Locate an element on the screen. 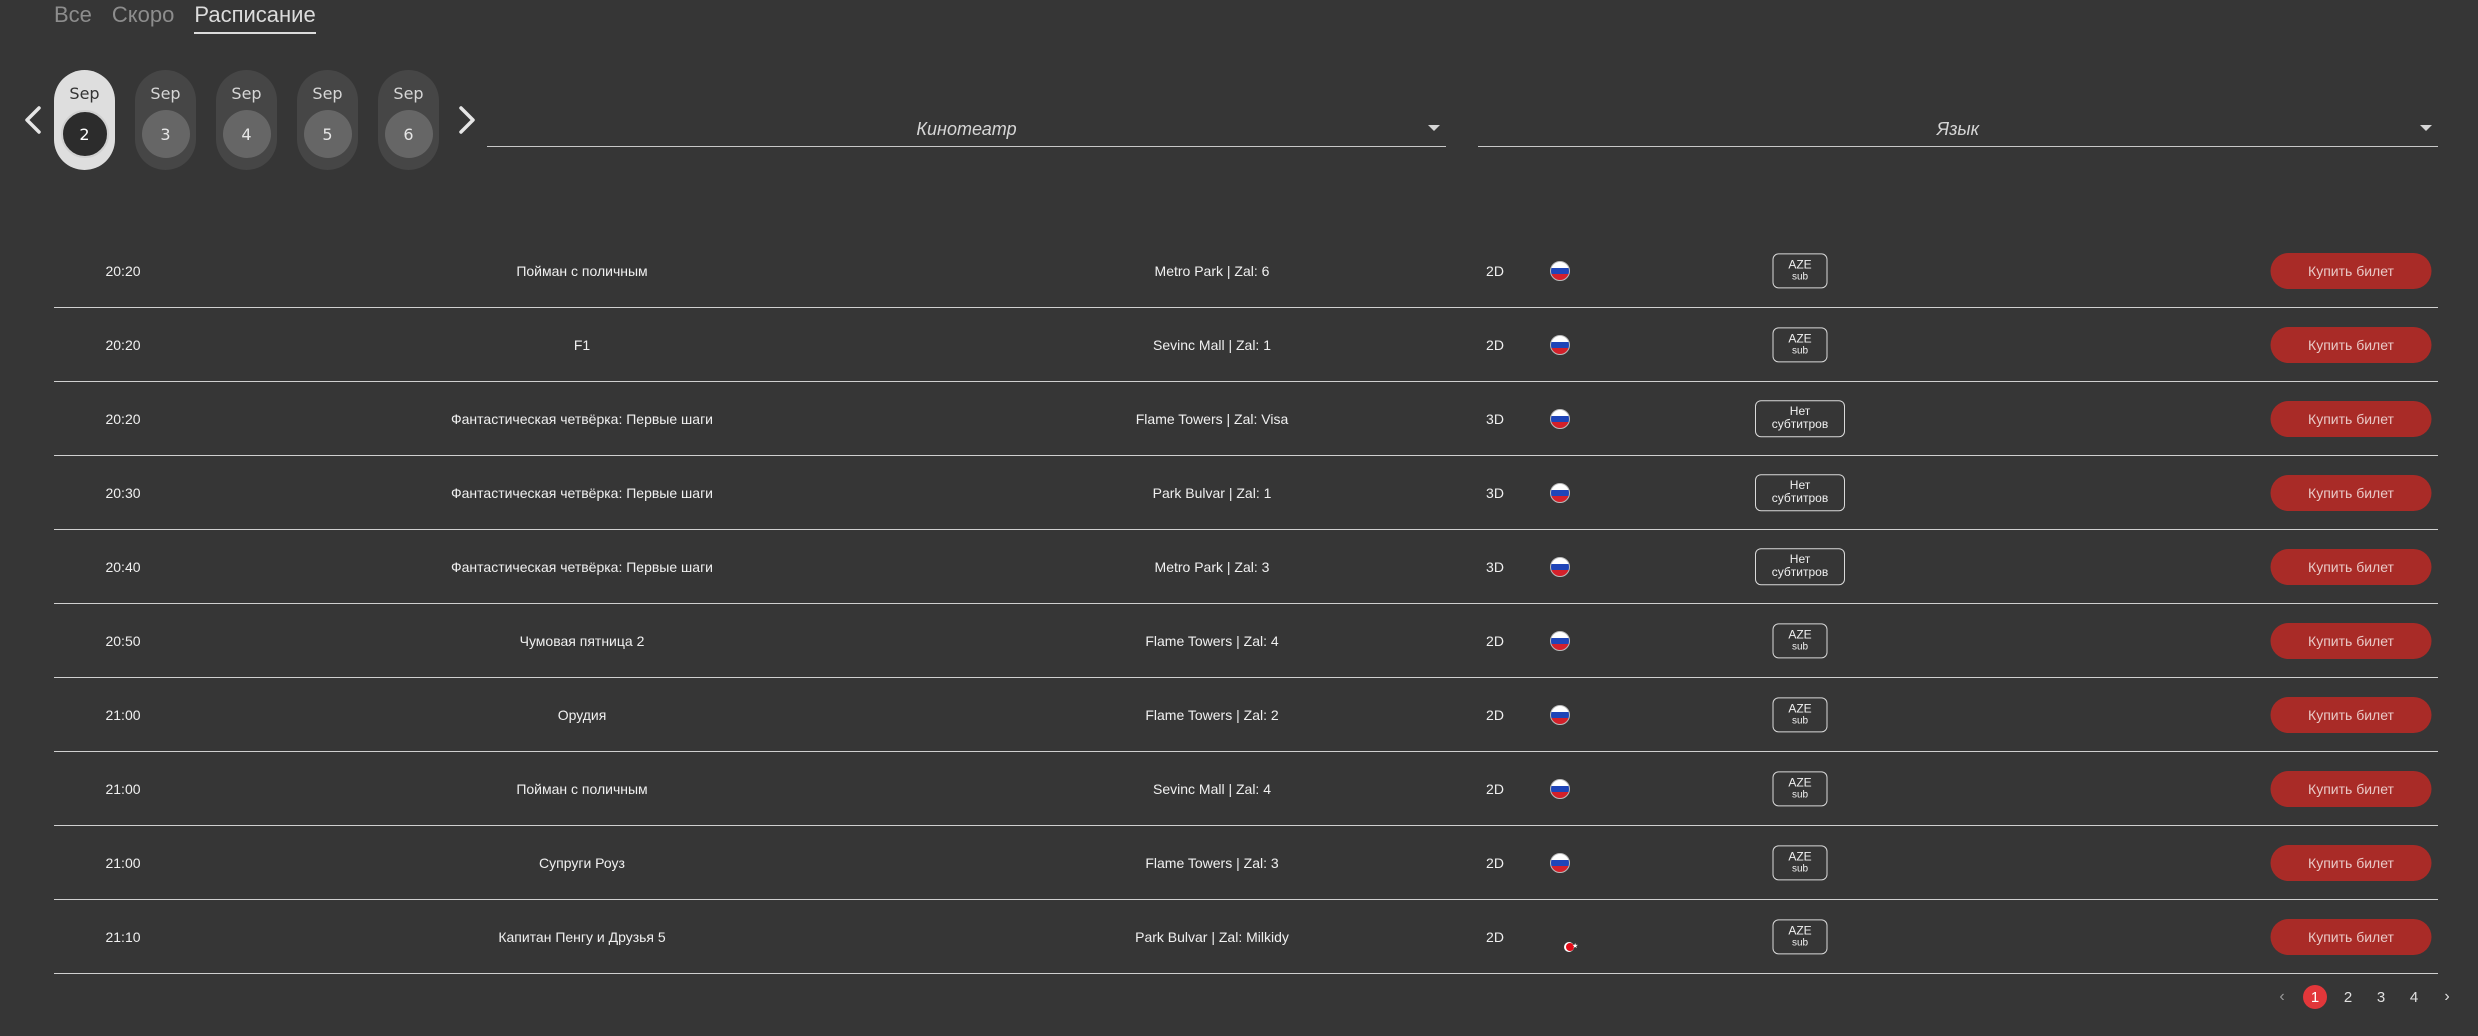  showtime: 20:40 is located at coordinates (123, 566).